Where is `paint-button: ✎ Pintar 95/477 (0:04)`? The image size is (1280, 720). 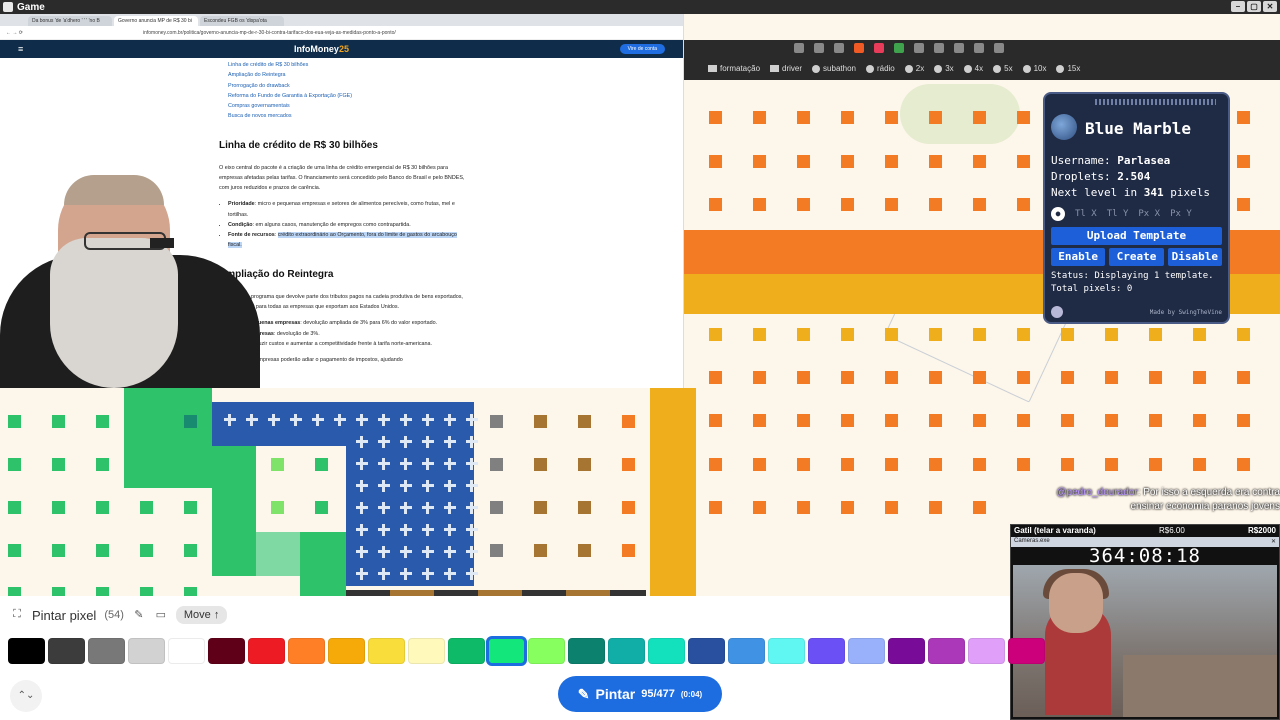
paint-button: ✎ Pintar 95/477 (0:04) is located at coordinates (640, 694).